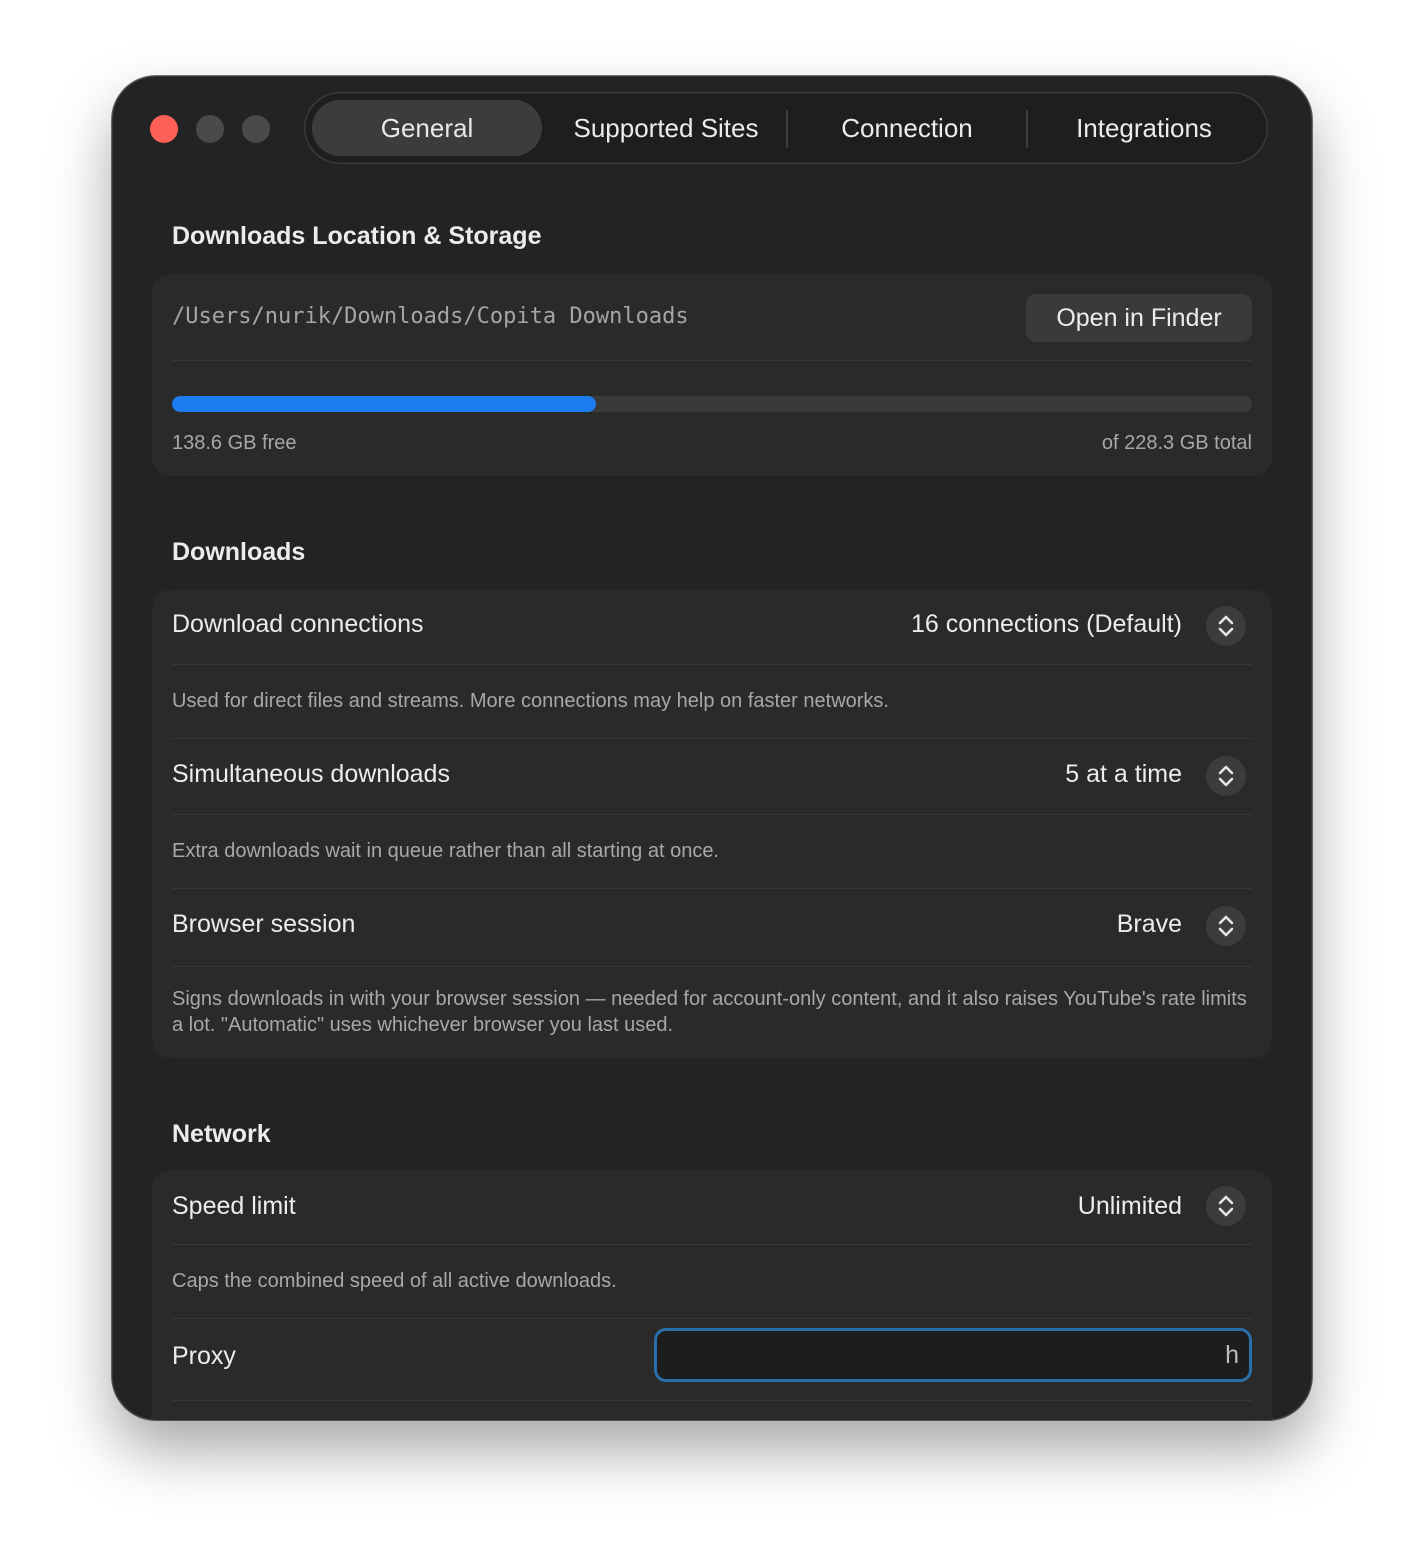 The height and width of the screenshot is (1568, 1424). Describe the element at coordinates (204, 1356) in the screenshot. I see `proxy-label: Proxy` at that location.